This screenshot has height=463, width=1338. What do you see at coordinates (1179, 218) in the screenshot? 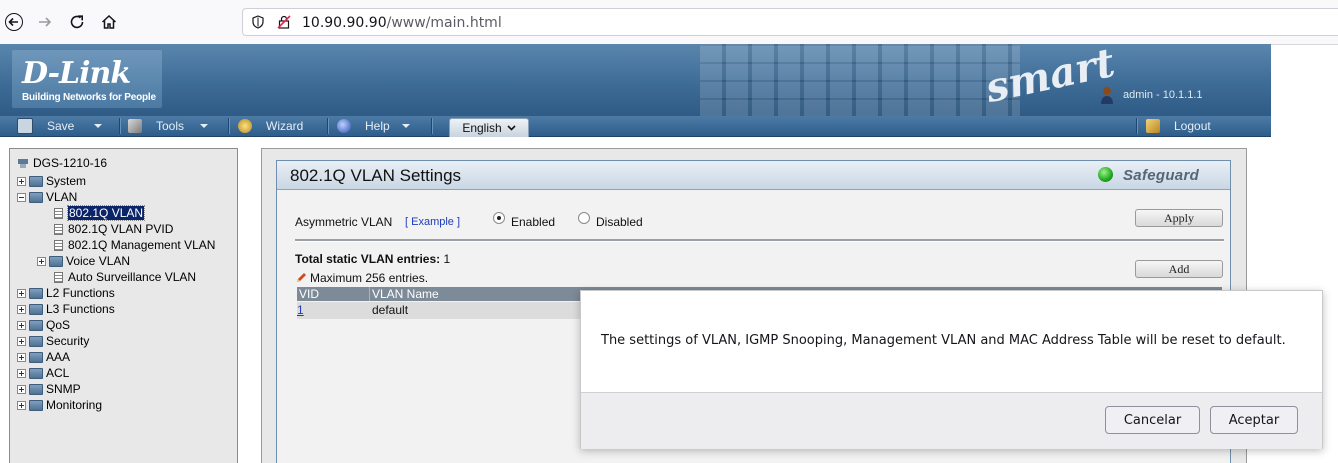
I see `apply-button: Apply` at bounding box center [1179, 218].